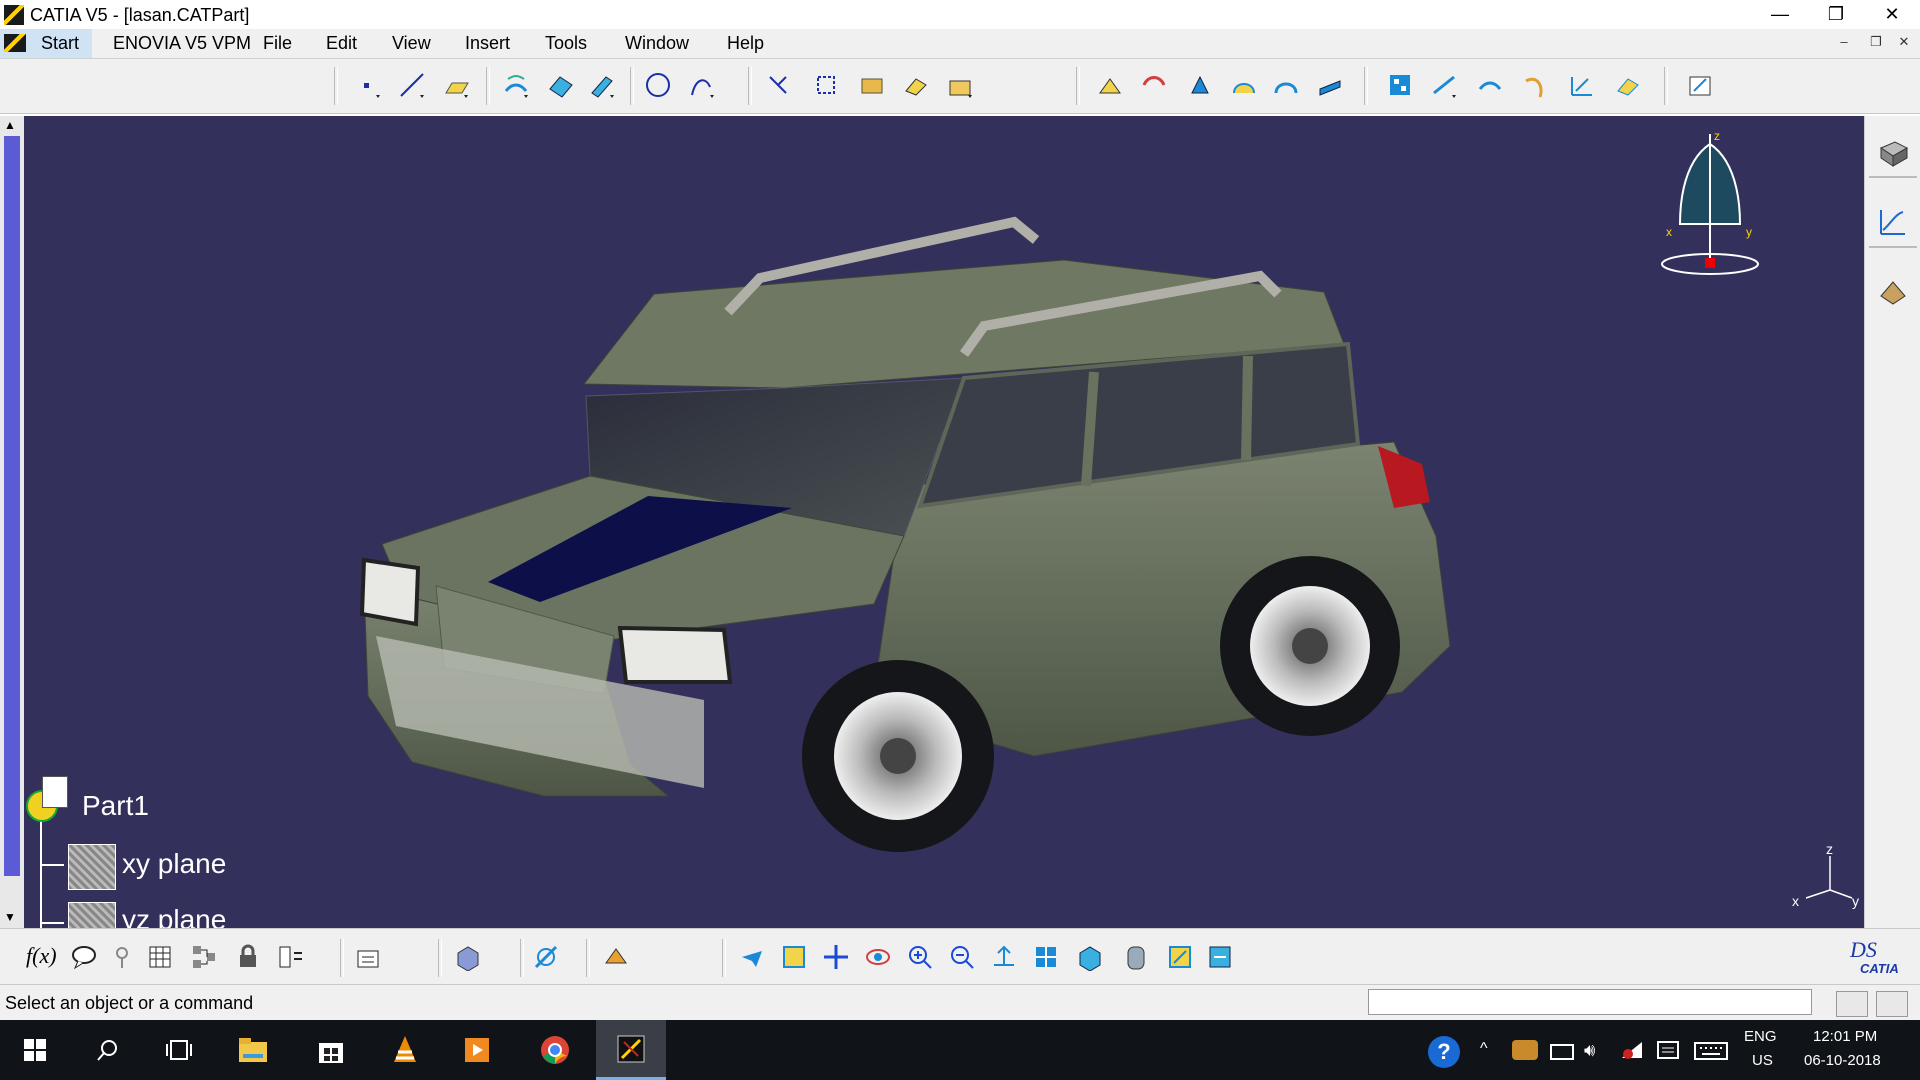  I want to click on graph-icon, so click(1893, 222).